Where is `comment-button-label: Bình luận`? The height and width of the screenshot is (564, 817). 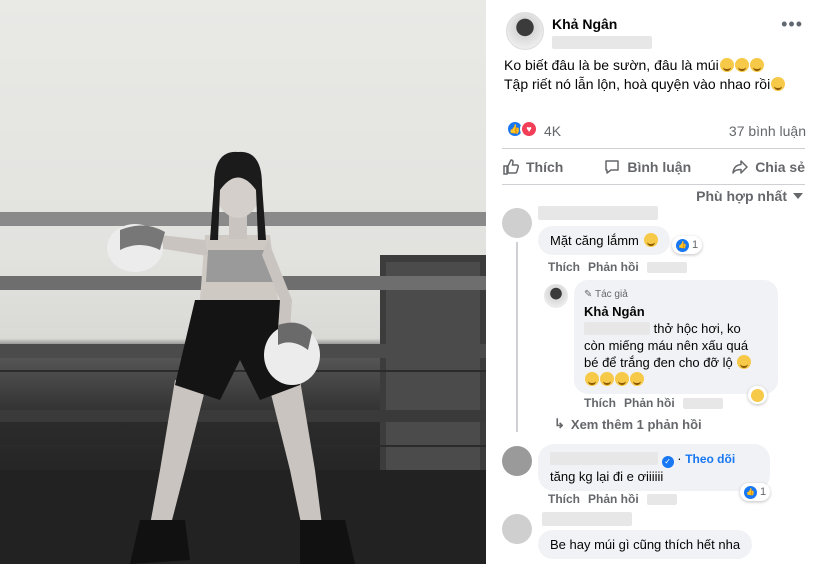 comment-button-label: Bình luận is located at coordinates (659, 167).